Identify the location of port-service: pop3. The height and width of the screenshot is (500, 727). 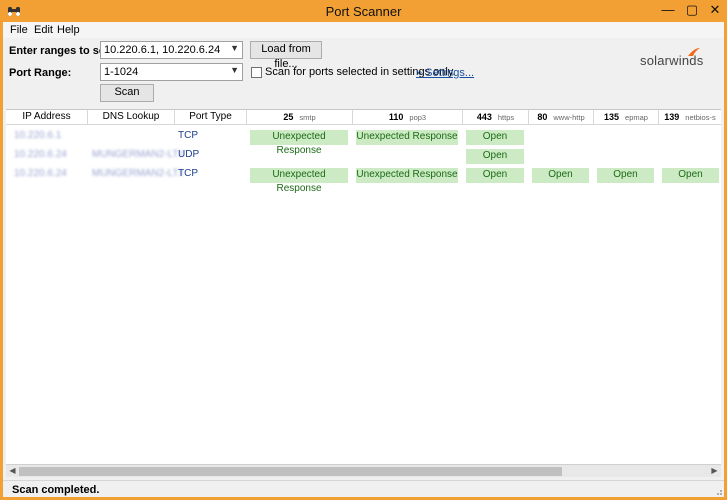
(418, 117).